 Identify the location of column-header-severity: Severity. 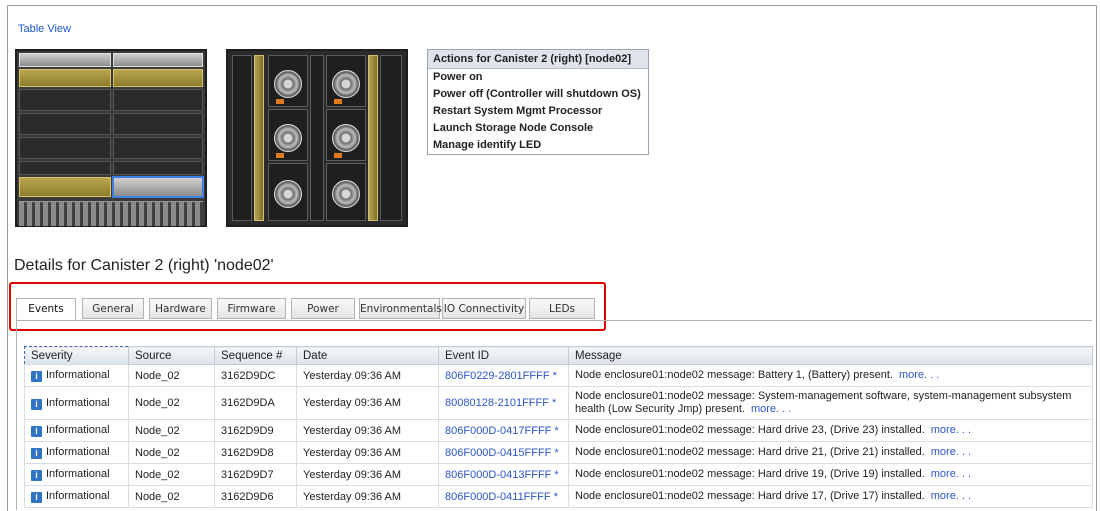
(76, 355).